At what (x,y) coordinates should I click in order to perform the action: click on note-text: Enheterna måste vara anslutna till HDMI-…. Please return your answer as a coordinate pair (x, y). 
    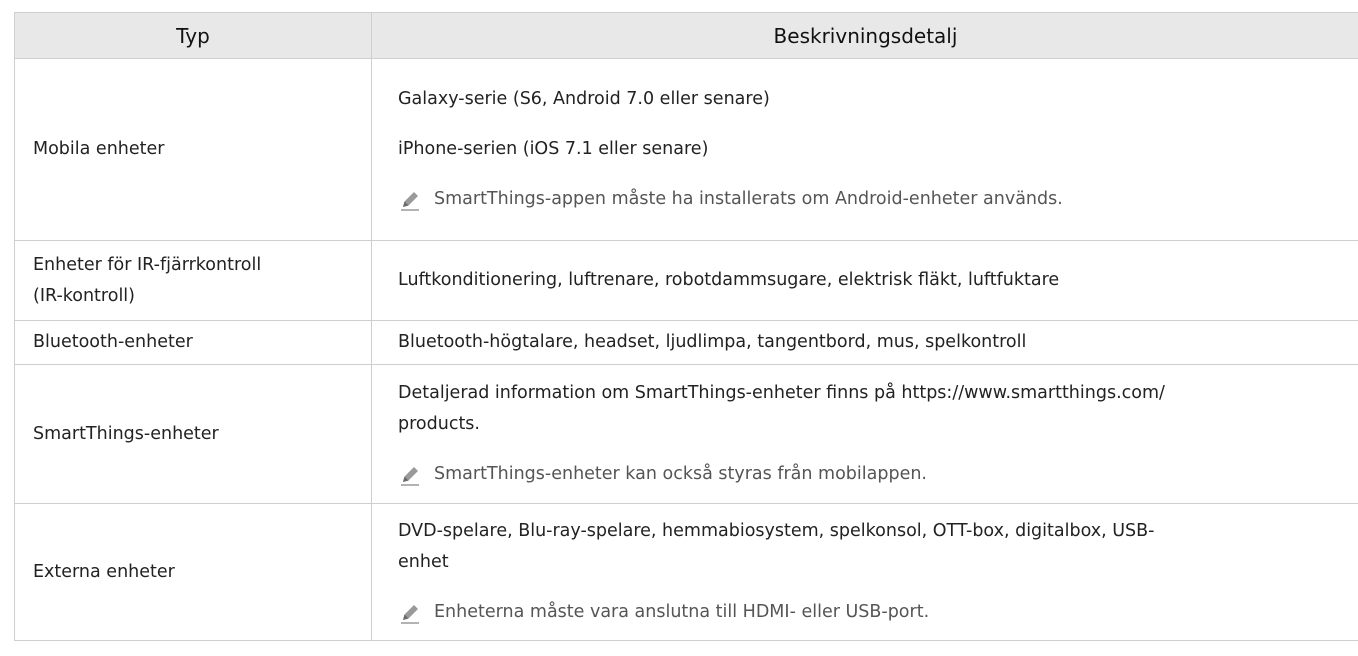
    Looking at the image, I should click on (682, 612).